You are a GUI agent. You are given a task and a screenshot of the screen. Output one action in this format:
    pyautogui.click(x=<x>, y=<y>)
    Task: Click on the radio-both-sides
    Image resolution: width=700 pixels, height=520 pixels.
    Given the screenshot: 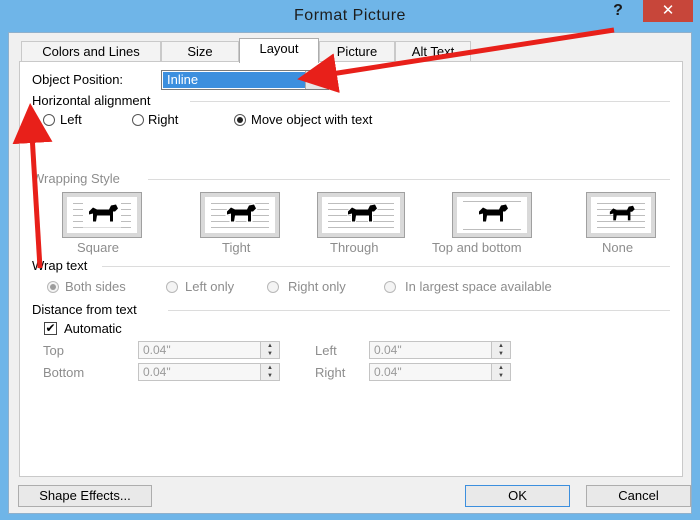 What is the action you would take?
    pyautogui.click(x=53, y=287)
    